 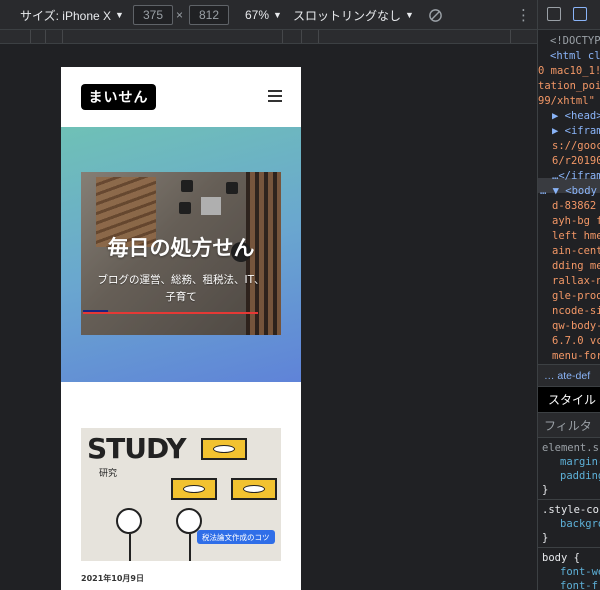 I want to click on height-input: 812, so click(x=209, y=15).